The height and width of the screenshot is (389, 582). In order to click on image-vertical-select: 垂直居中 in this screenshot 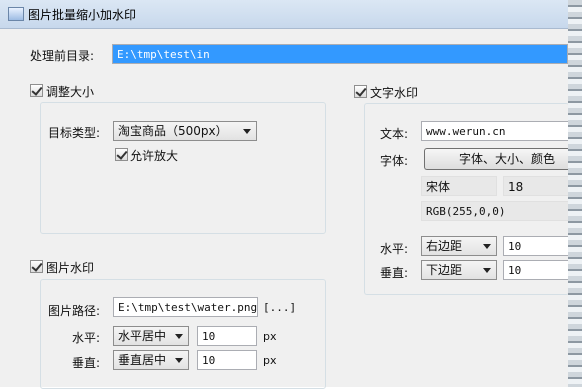, I will do `click(151, 360)`.